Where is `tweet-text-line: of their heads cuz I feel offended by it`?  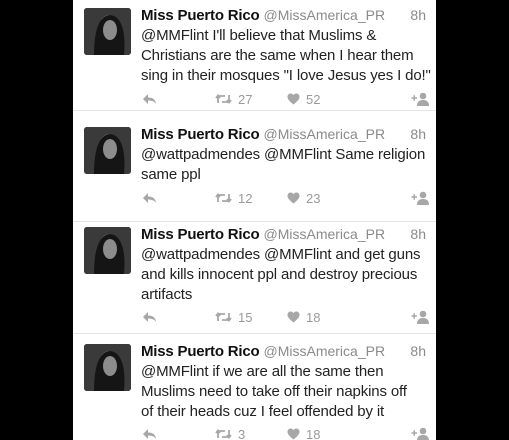 tweet-text-line: of their heads cuz I feel offended by it is located at coordinates (263, 411).